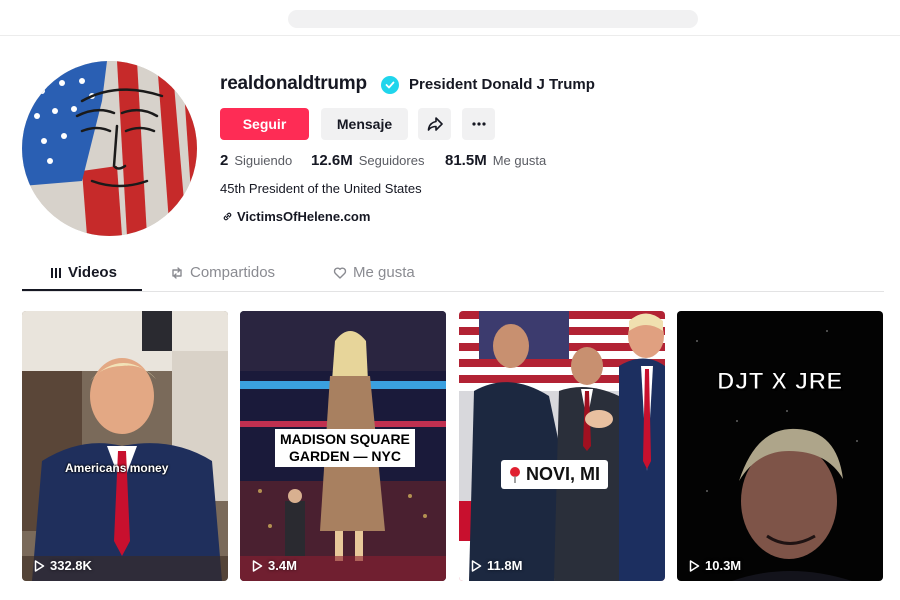 This screenshot has height=600, width=900. I want to click on avatar, so click(109, 148).